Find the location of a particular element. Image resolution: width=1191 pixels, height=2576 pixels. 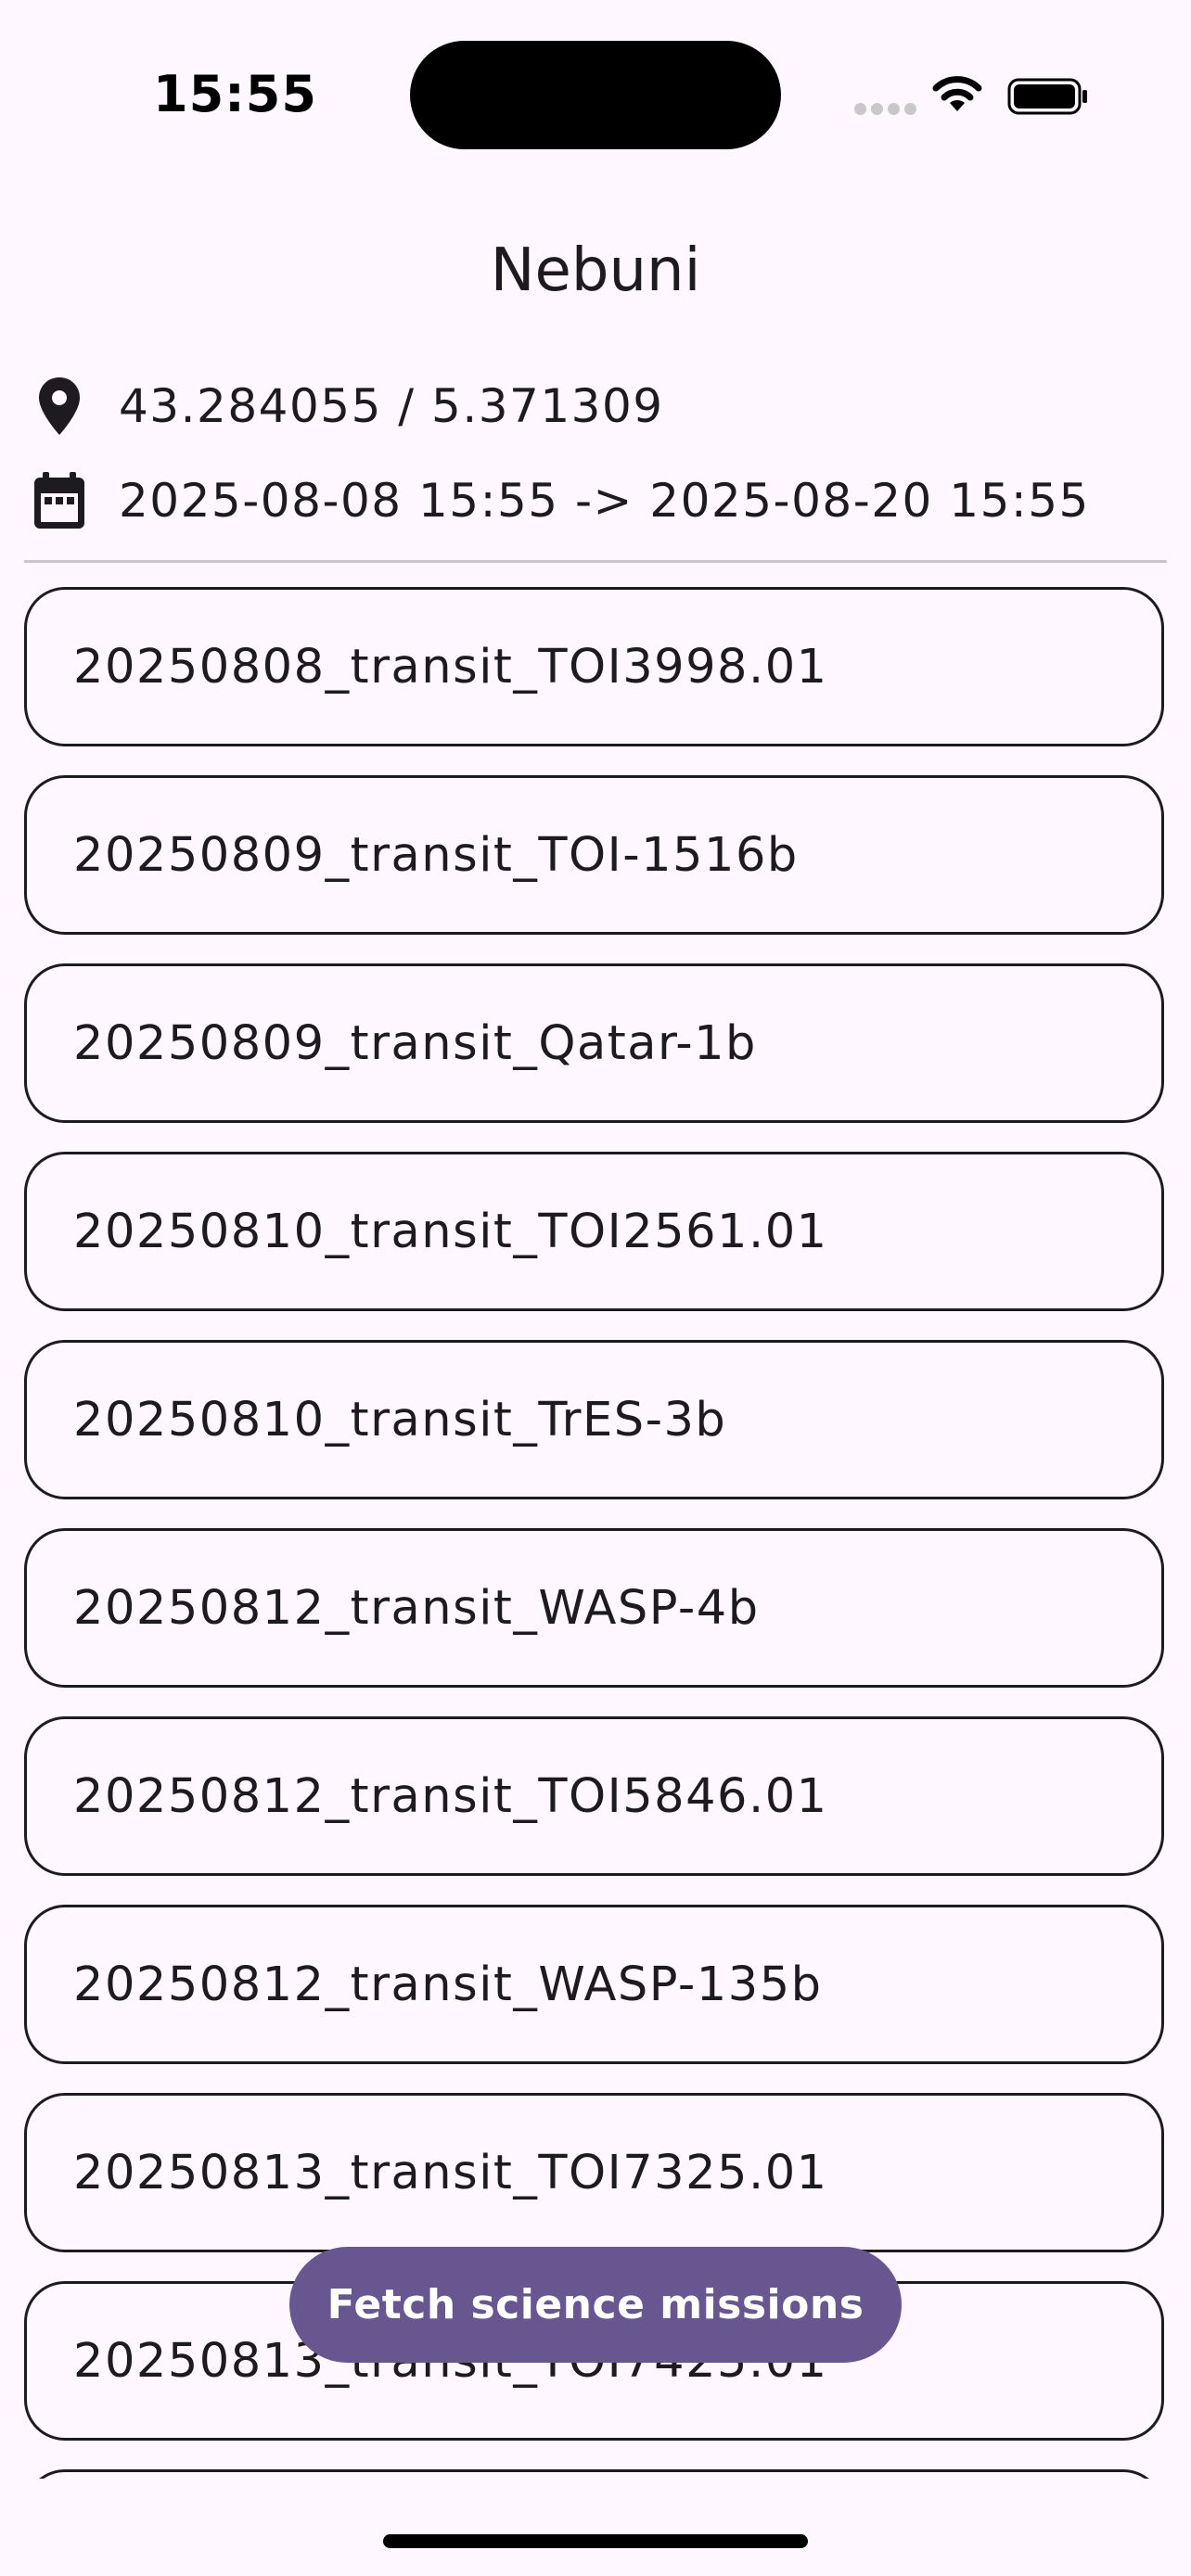

mission-label: 20250813_transit_TOI7325.01 is located at coordinates (450, 2172).